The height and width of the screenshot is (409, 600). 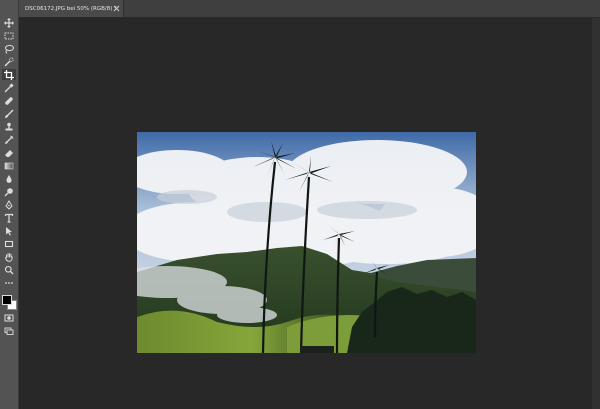 I want to click on crop-tool, so click(x=9, y=74).